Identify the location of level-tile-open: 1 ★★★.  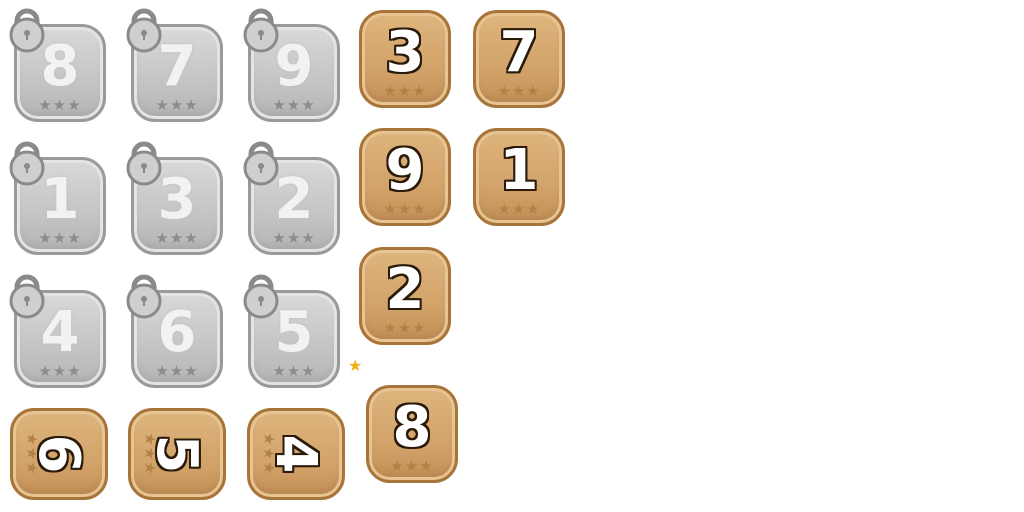
(519, 177).